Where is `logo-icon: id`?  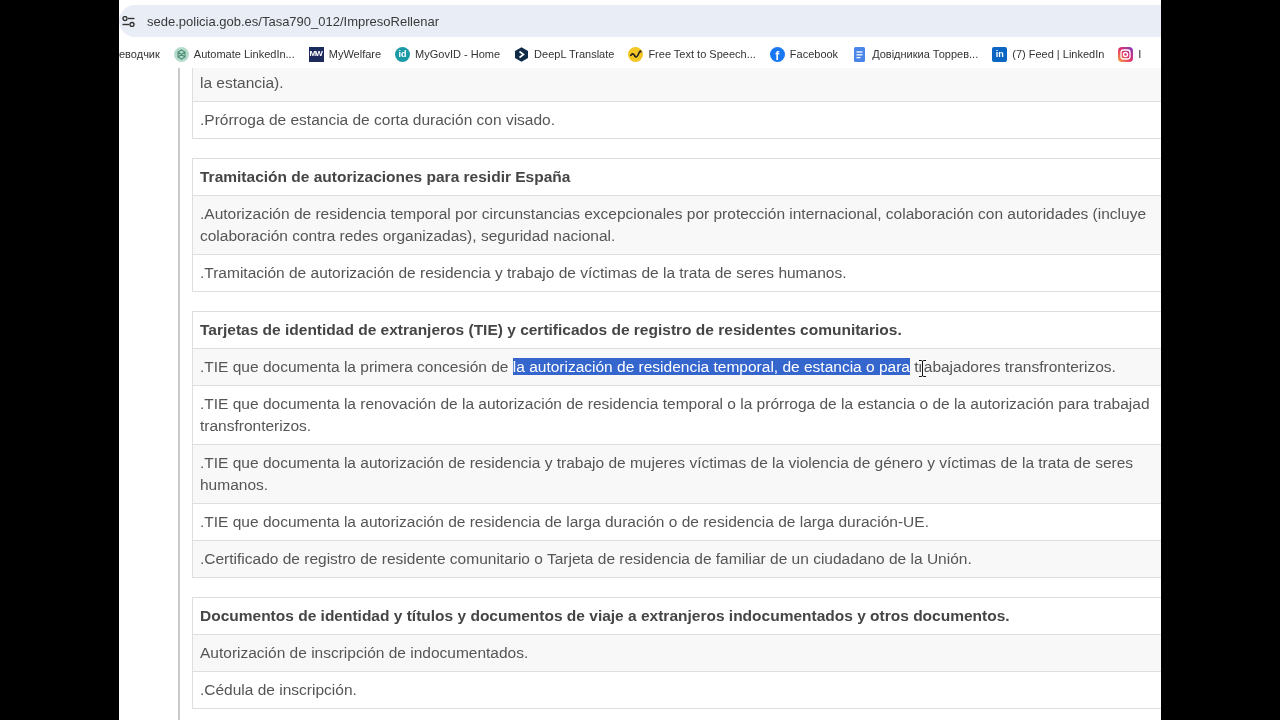 logo-icon: id is located at coordinates (403, 54).